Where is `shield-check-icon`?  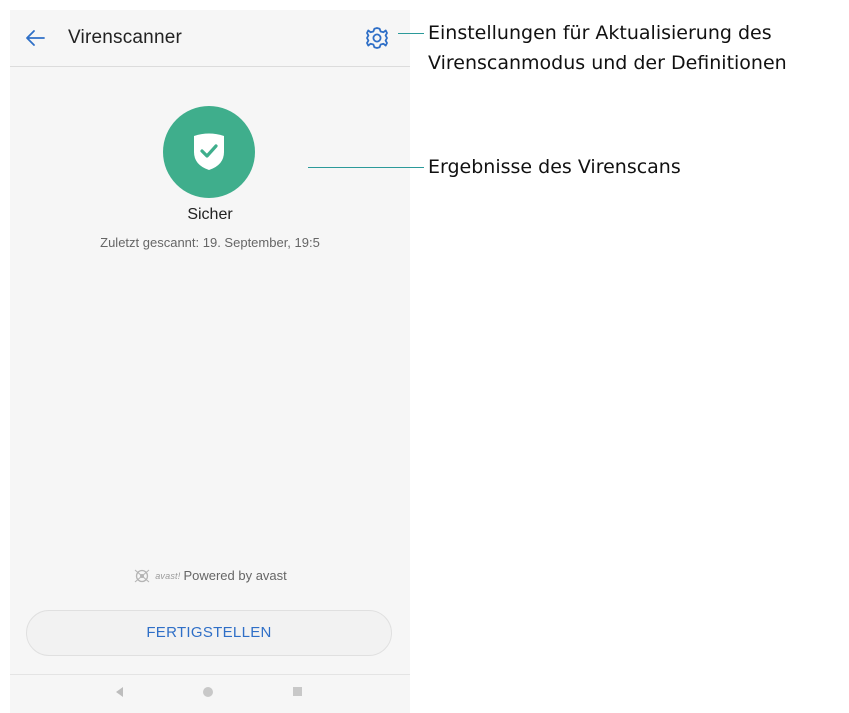
shield-check-icon is located at coordinates (209, 151).